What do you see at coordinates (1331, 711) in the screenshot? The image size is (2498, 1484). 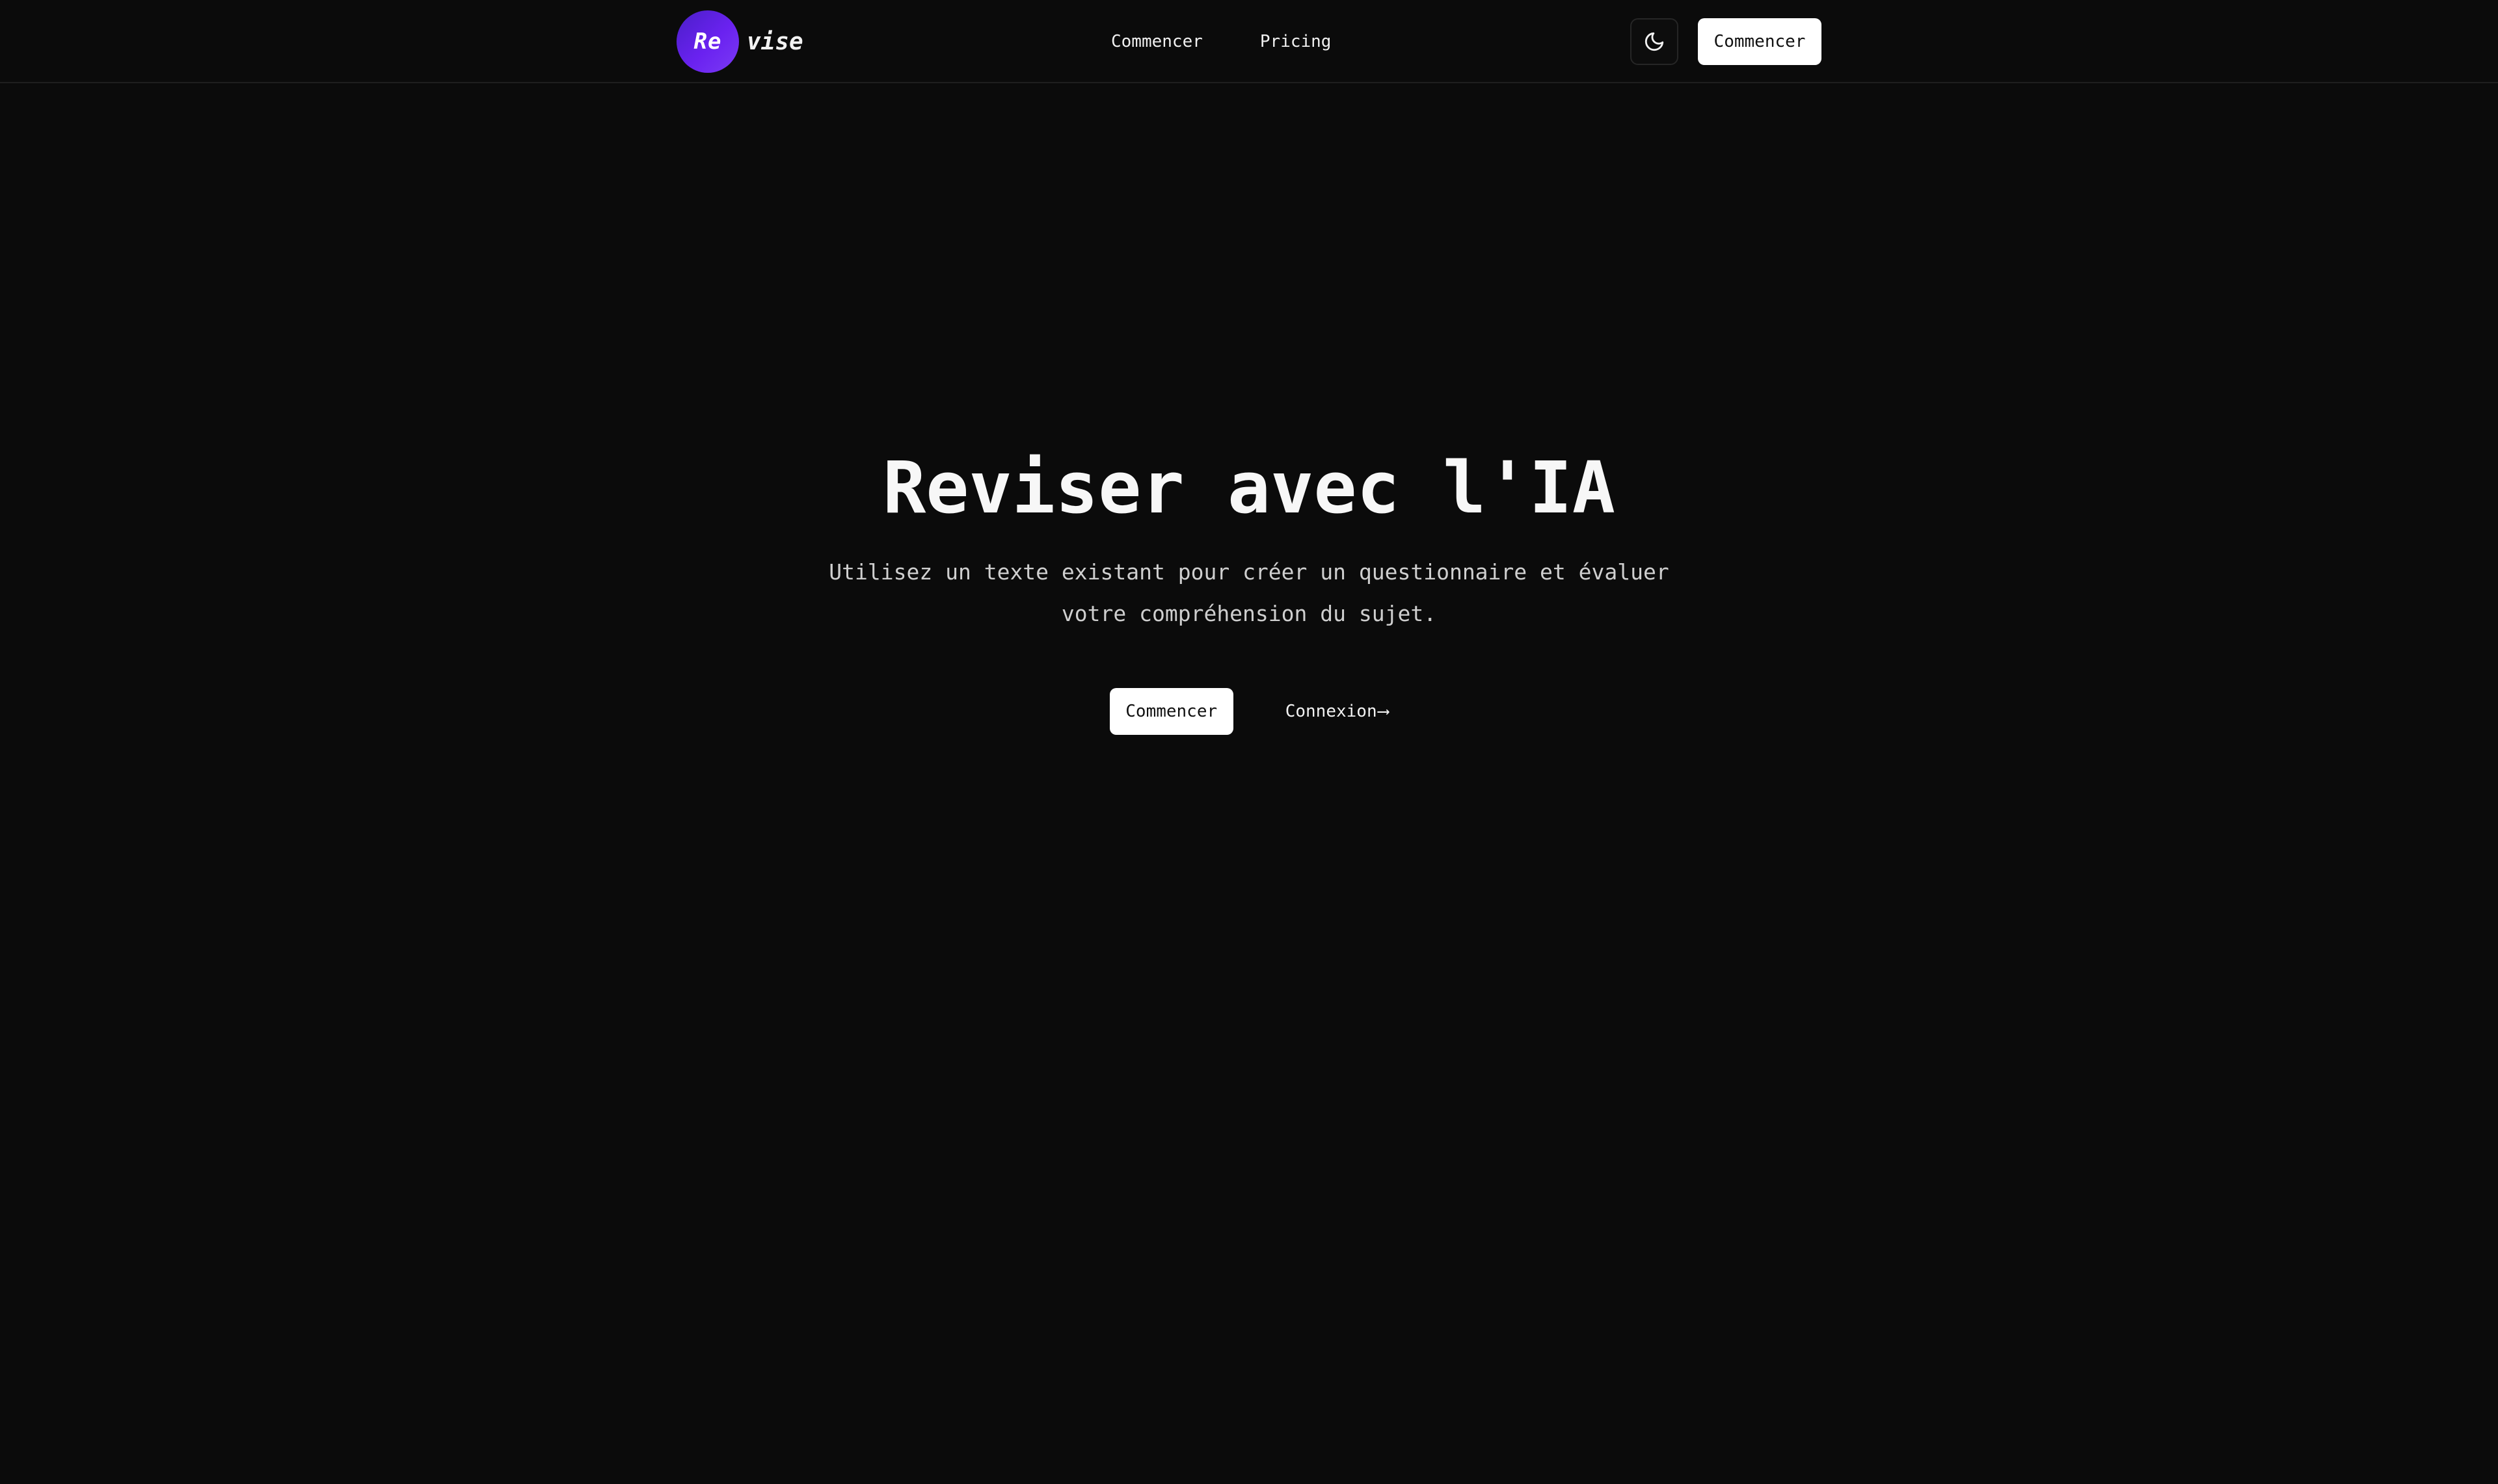 I see `connexion-label: Connexion` at bounding box center [1331, 711].